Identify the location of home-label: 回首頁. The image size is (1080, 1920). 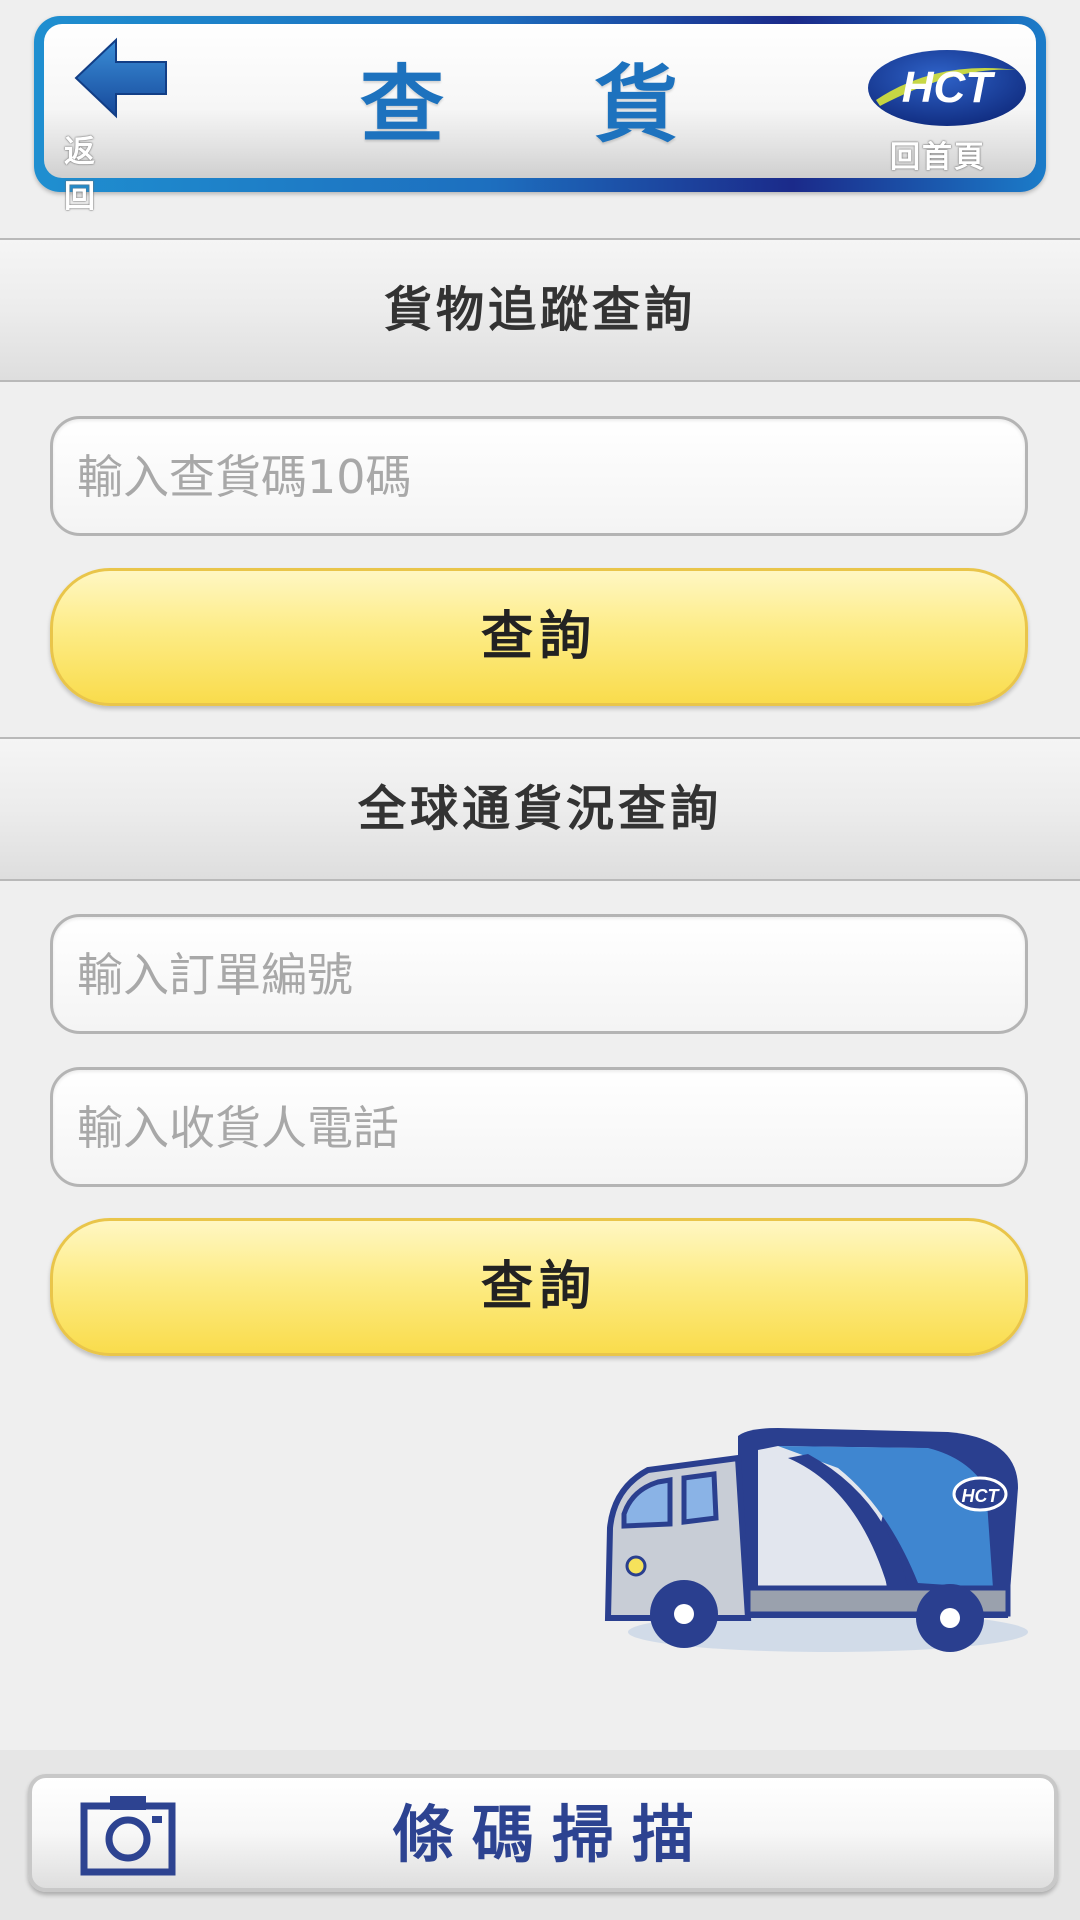
(938, 157).